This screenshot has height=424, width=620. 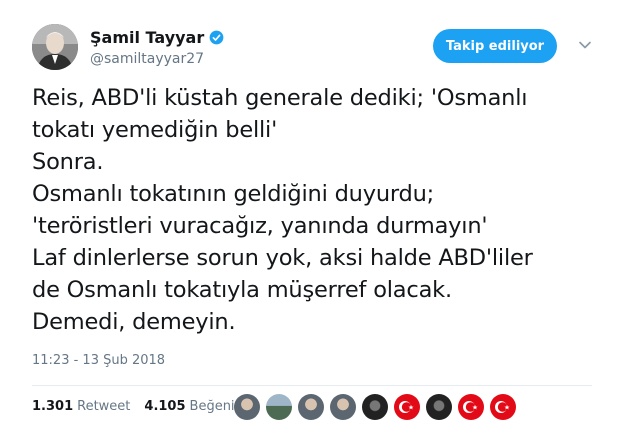 I want to click on following-button: Takip ediliyor, so click(x=495, y=46).